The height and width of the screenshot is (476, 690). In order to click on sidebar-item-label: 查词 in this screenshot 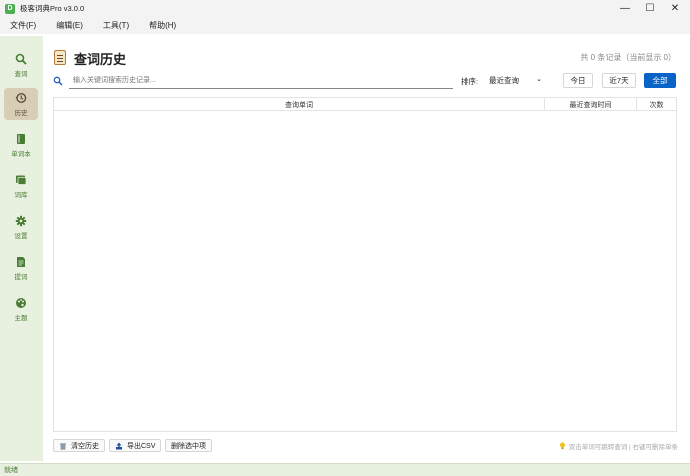, I will do `click(21, 74)`.